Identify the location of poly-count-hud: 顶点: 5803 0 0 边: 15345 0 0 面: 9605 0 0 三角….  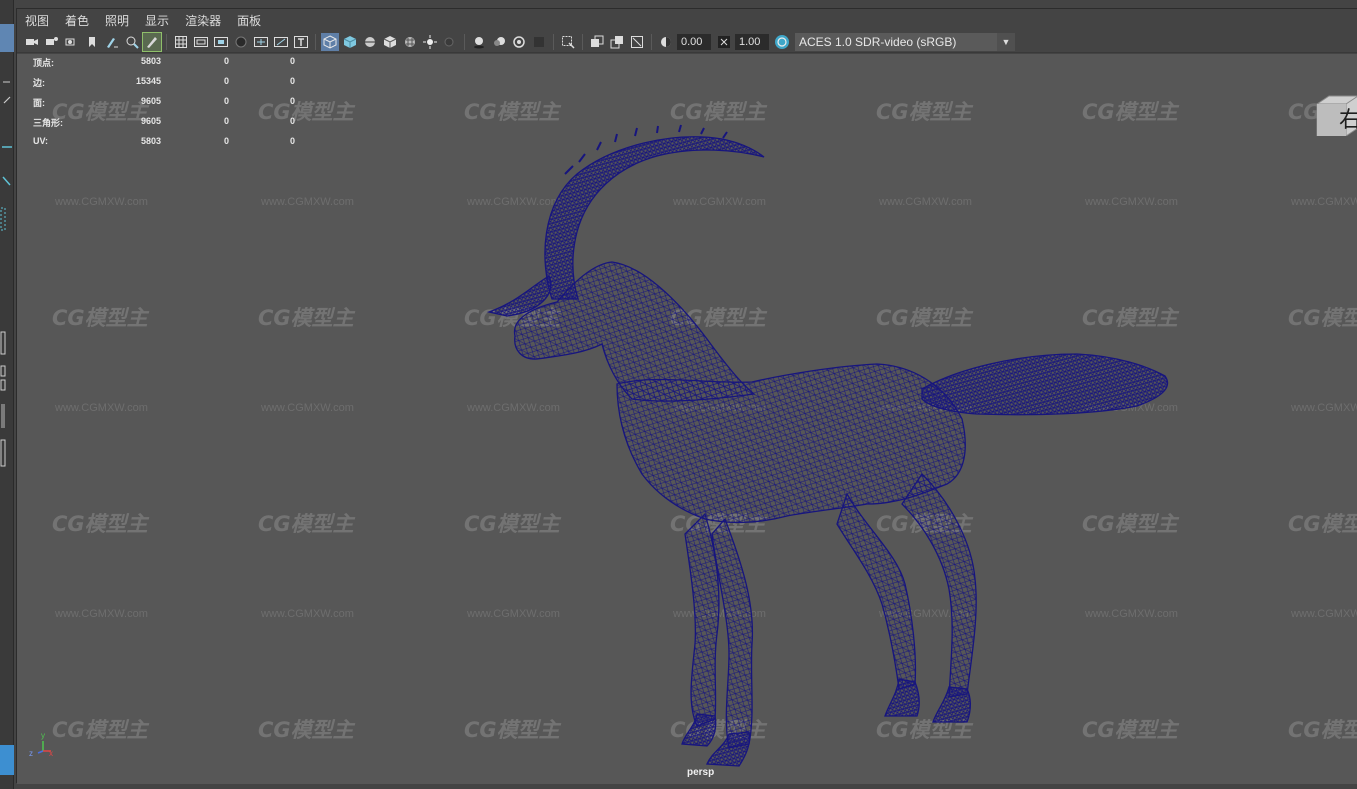
(173, 106).